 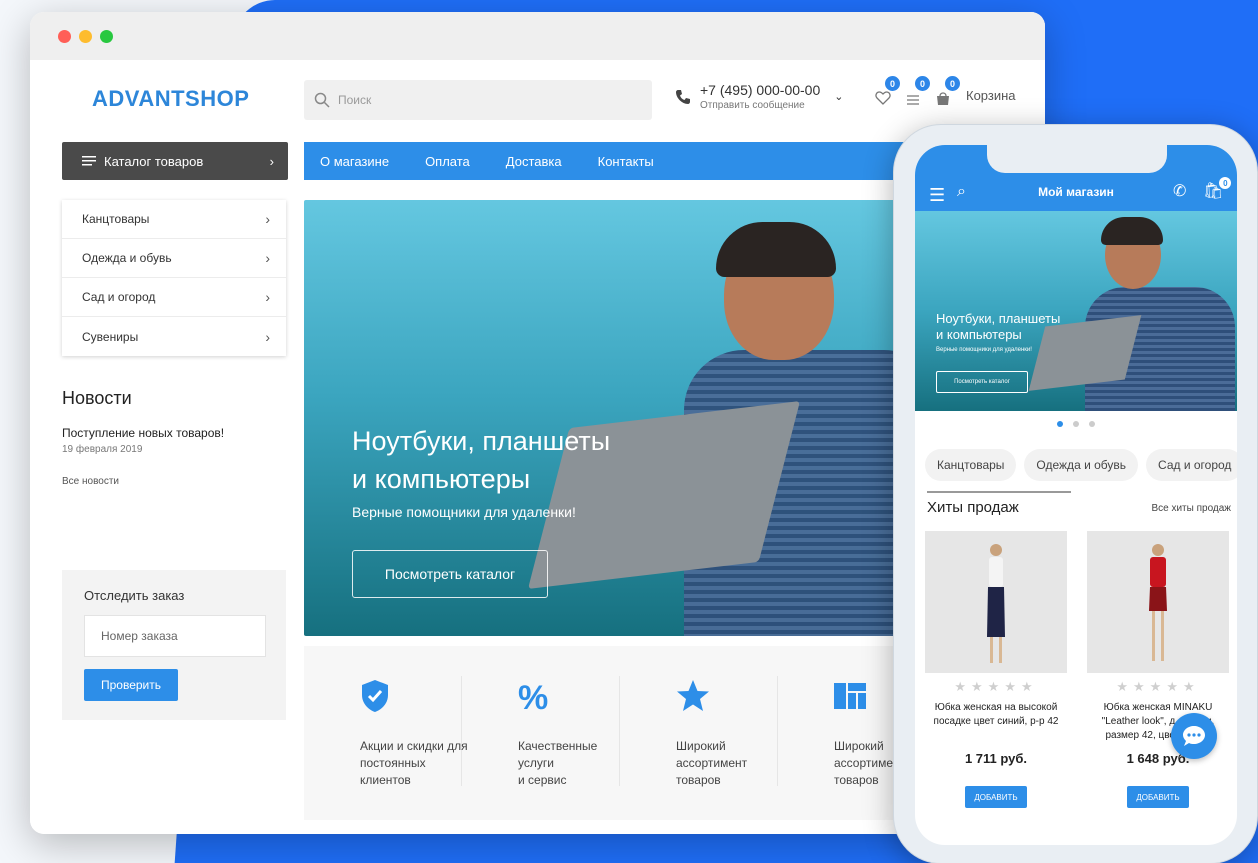 What do you see at coordinates (354, 161) in the screenshot?
I see `nav-about: О магазине` at bounding box center [354, 161].